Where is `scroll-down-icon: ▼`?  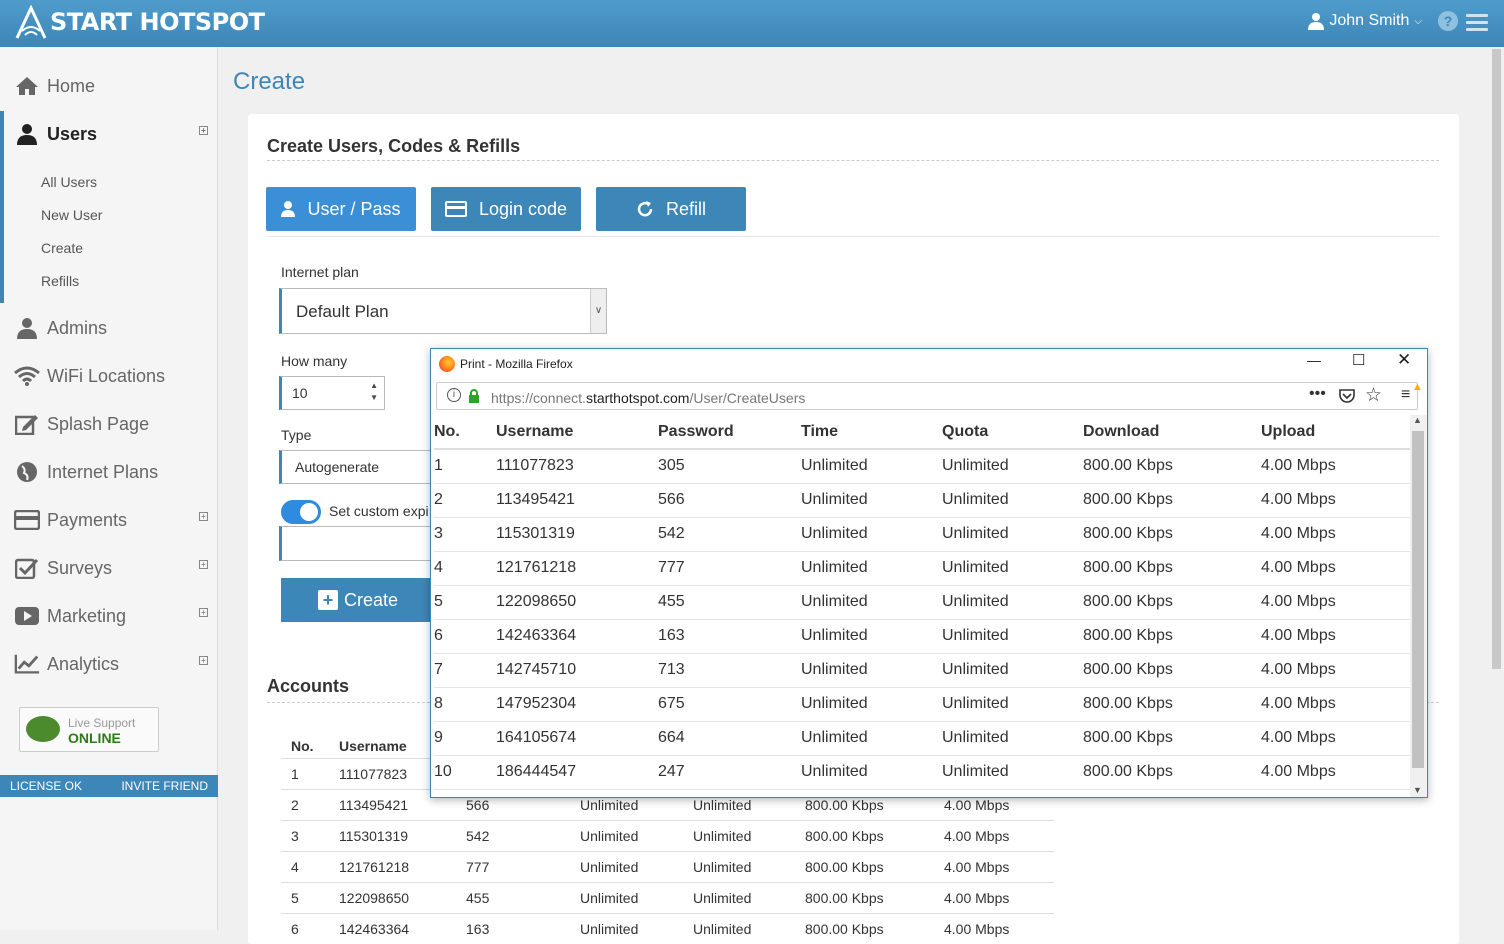
scroll-down-icon: ▼ is located at coordinates (1417, 790).